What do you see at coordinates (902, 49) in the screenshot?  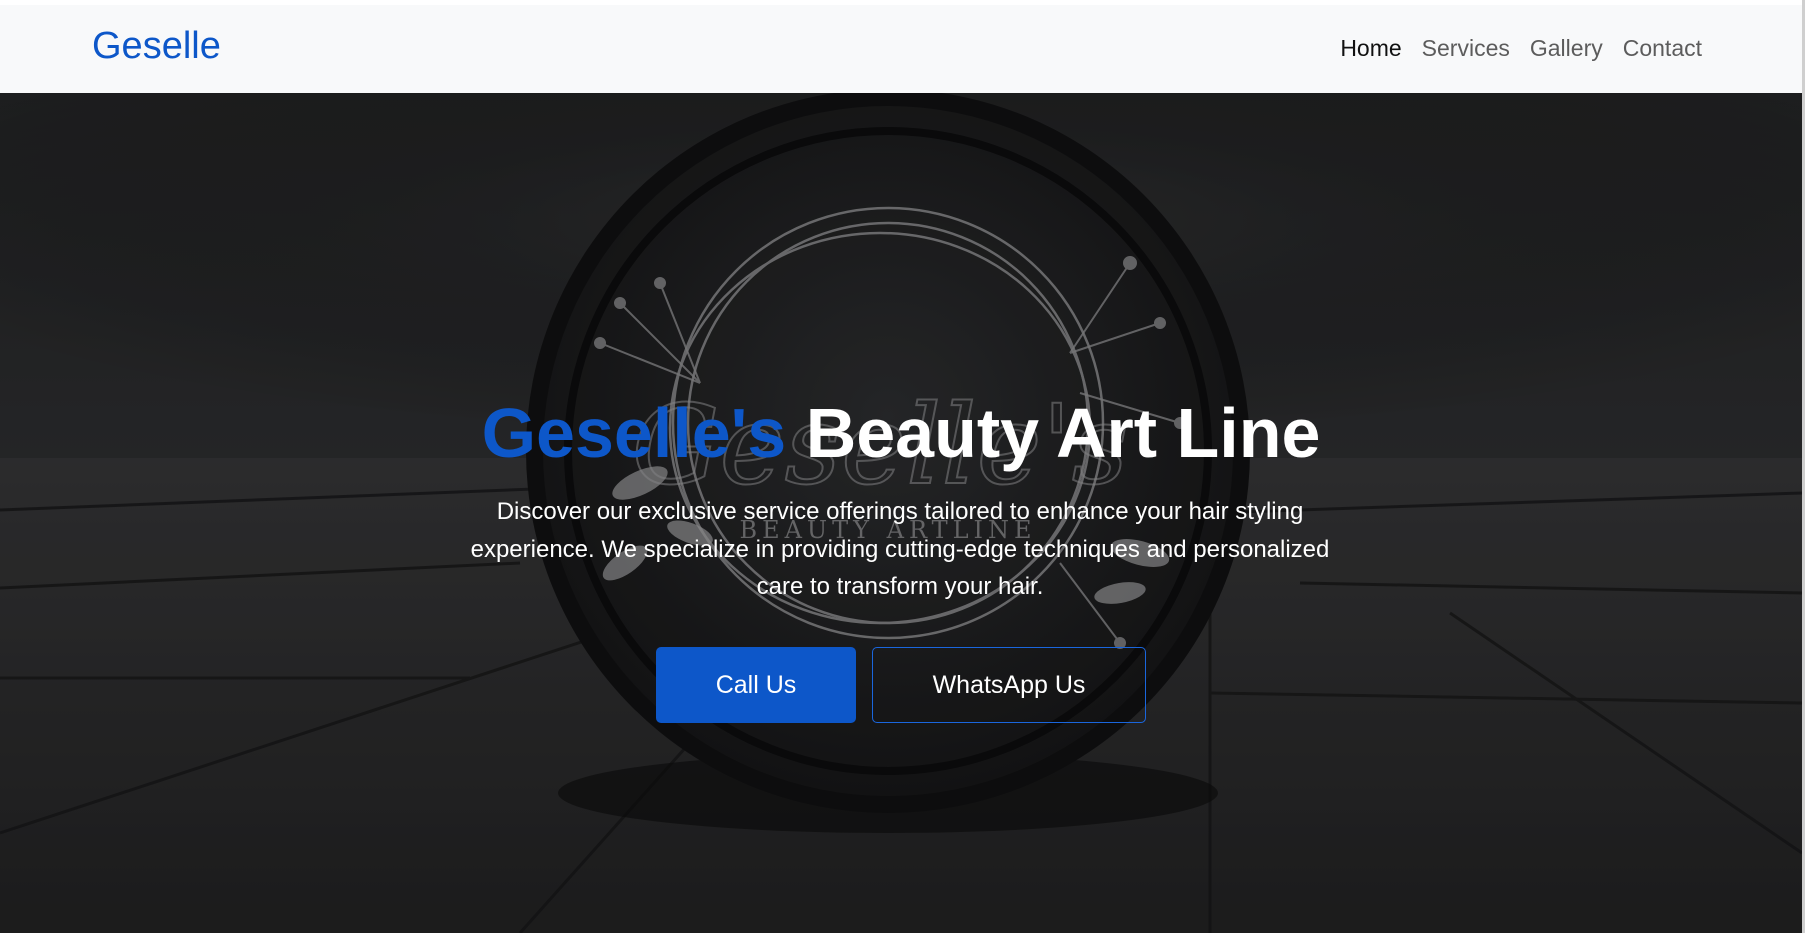 I see `navbar: Geselle Home Services Gallery Contact` at bounding box center [902, 49].